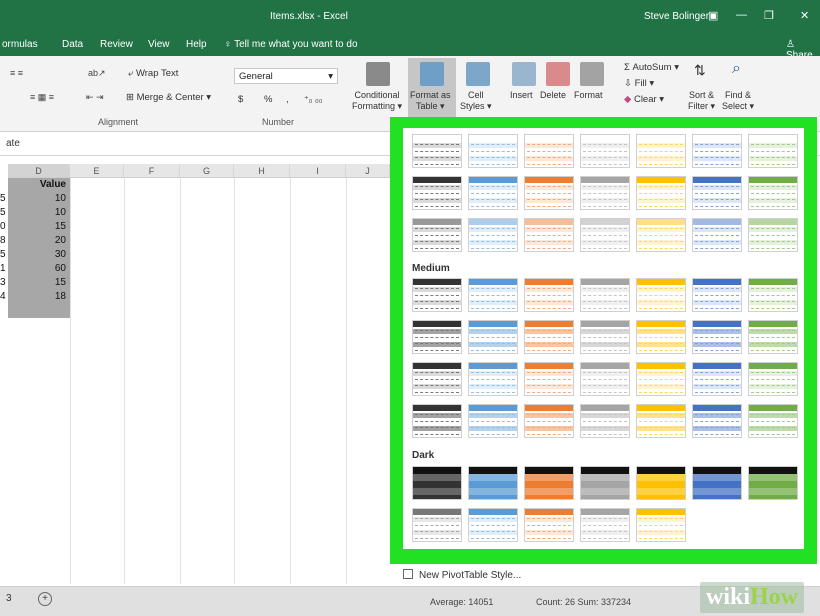  Describe the element at coordinates (287, 99) in the screenshot. I see `comma-button: ,` at that location.